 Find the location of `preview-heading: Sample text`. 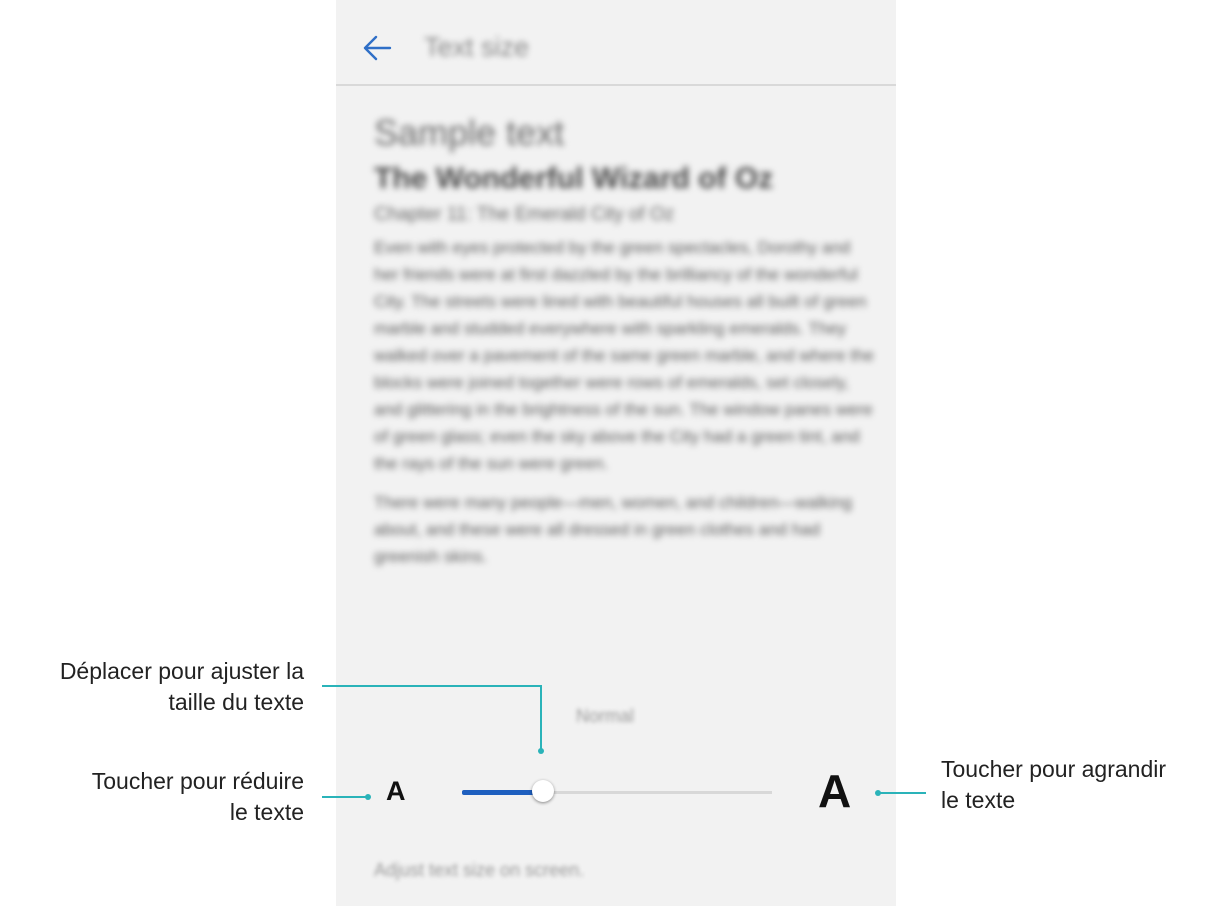

preview-heading: Sample text is located at coordinates (469, 132).